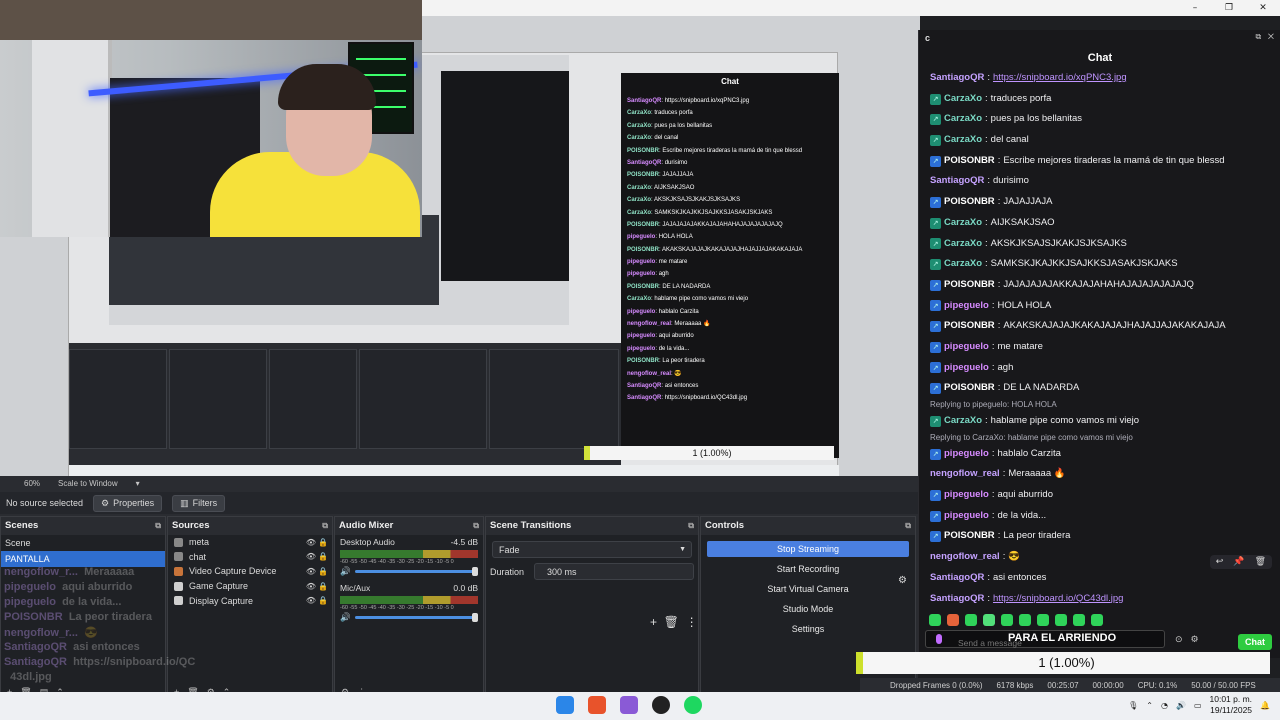 Image resolution: width=1280 pixels, height=720 pixels. What do you see at coordinates (345, 617) in the screenshot?
I see `speaker-icon: 🔊` at bounding box center [345, 617].